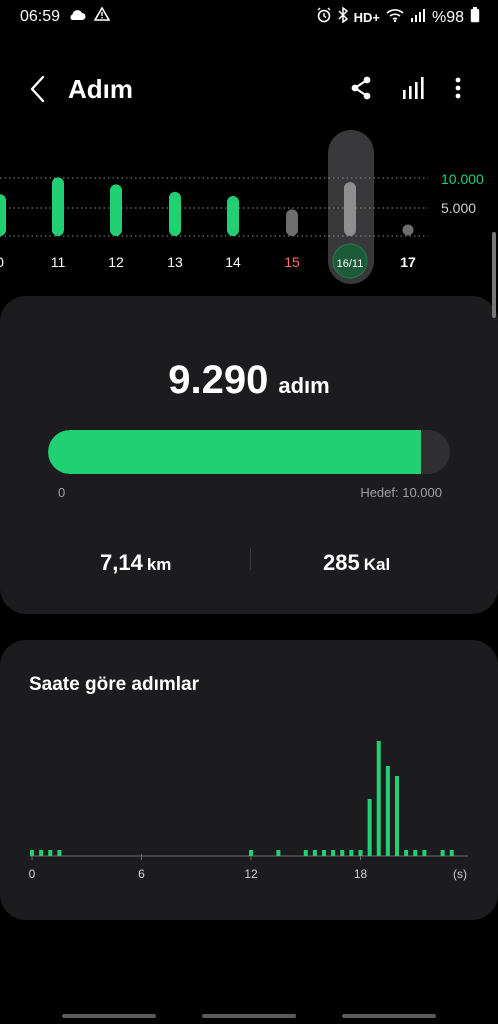 This screenshot has height=1024, width=498. Describe the element at coordinates (475, 17) in the screenshot. I see `battery-icon` at that location.